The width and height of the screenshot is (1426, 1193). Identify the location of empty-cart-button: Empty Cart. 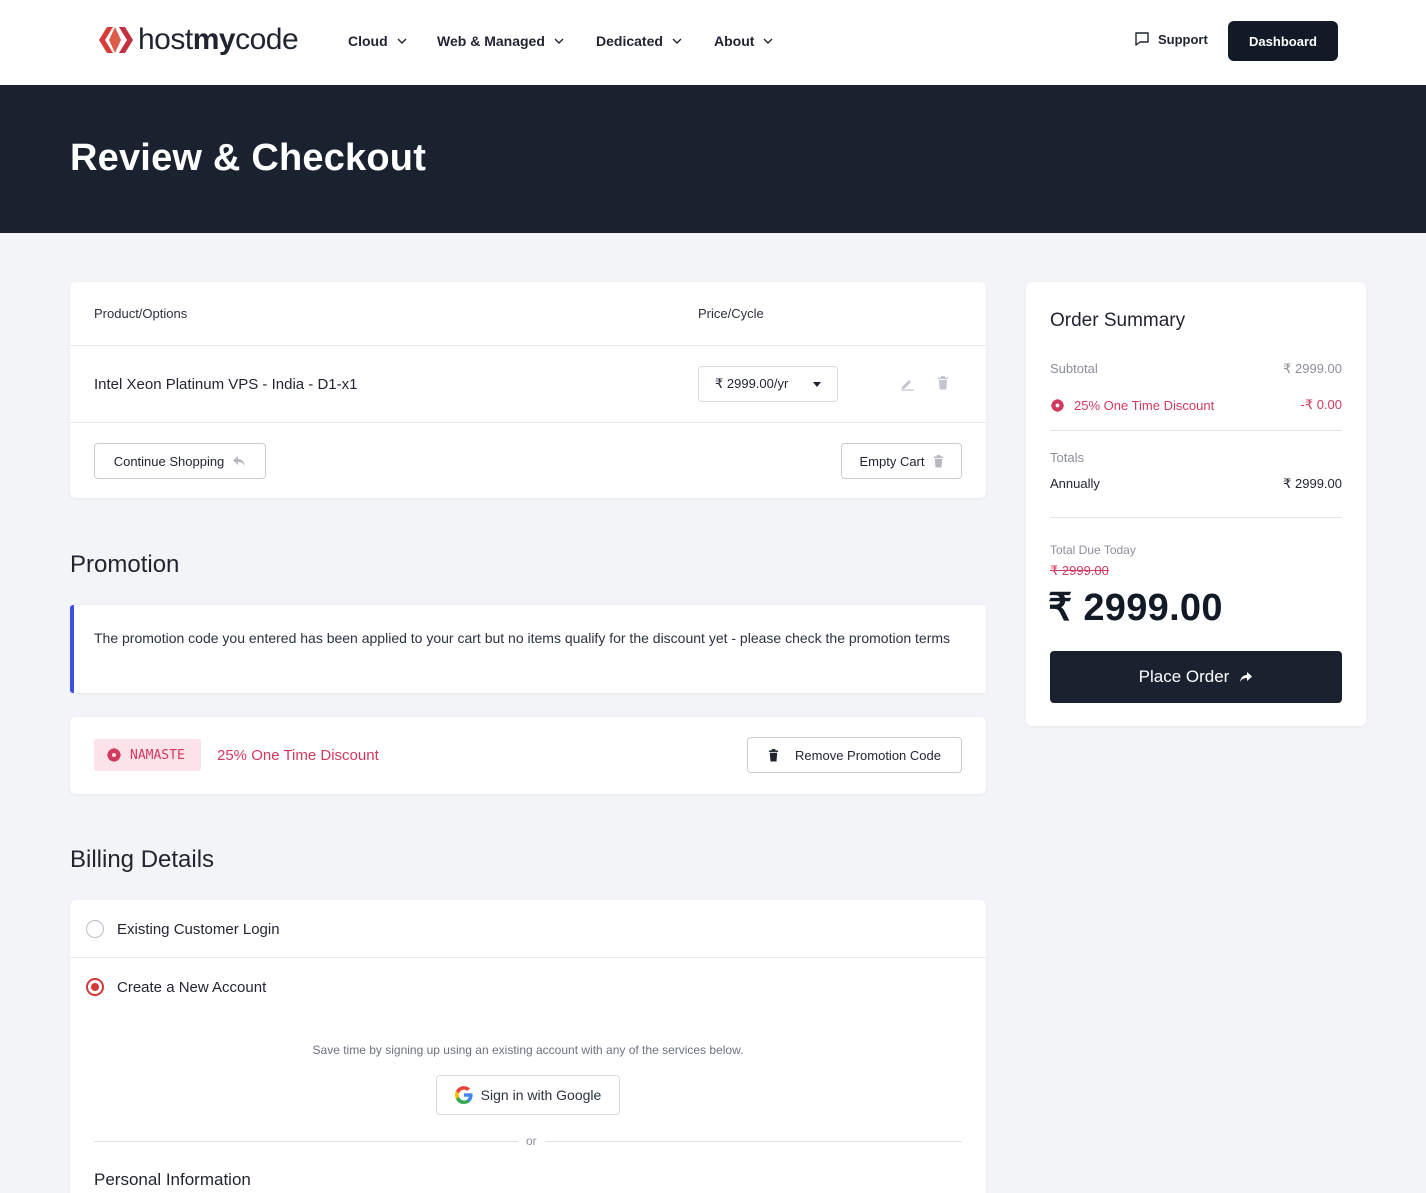
(901, 461).